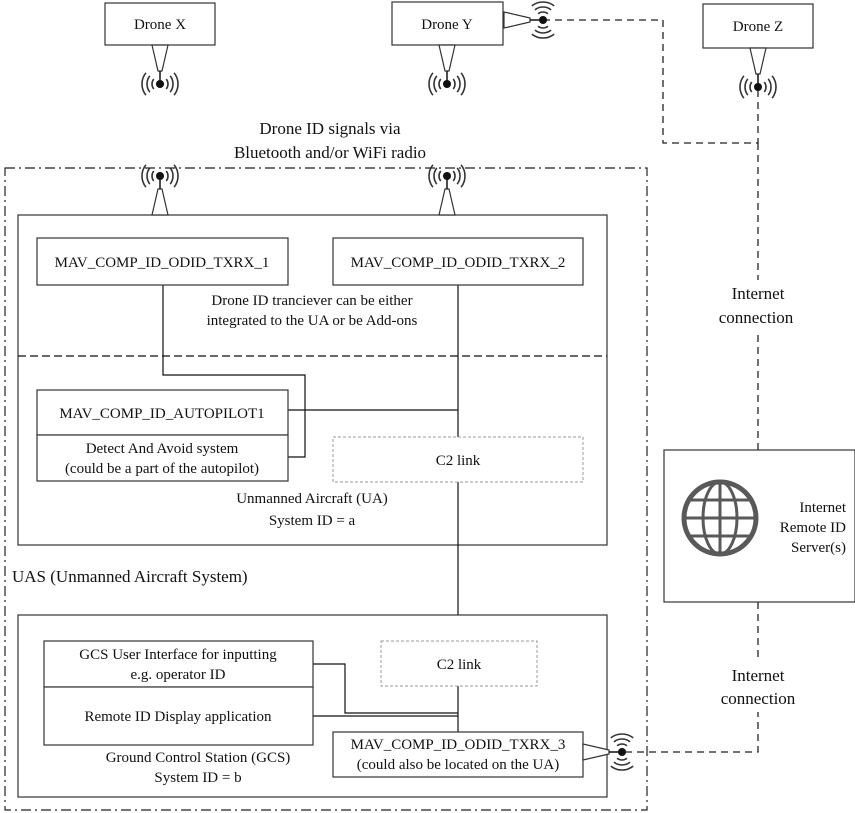  I want to click on globe-icon, so click(720, 518).